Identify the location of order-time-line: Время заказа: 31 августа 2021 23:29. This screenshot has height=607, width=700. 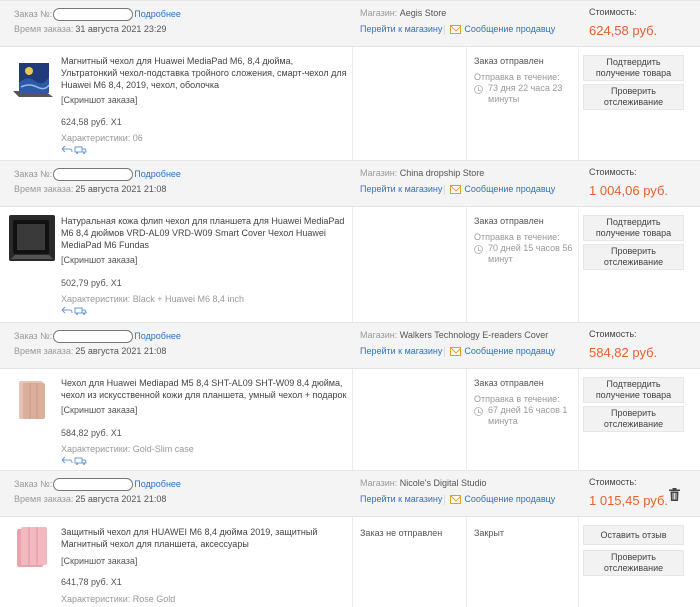
(90, 29).